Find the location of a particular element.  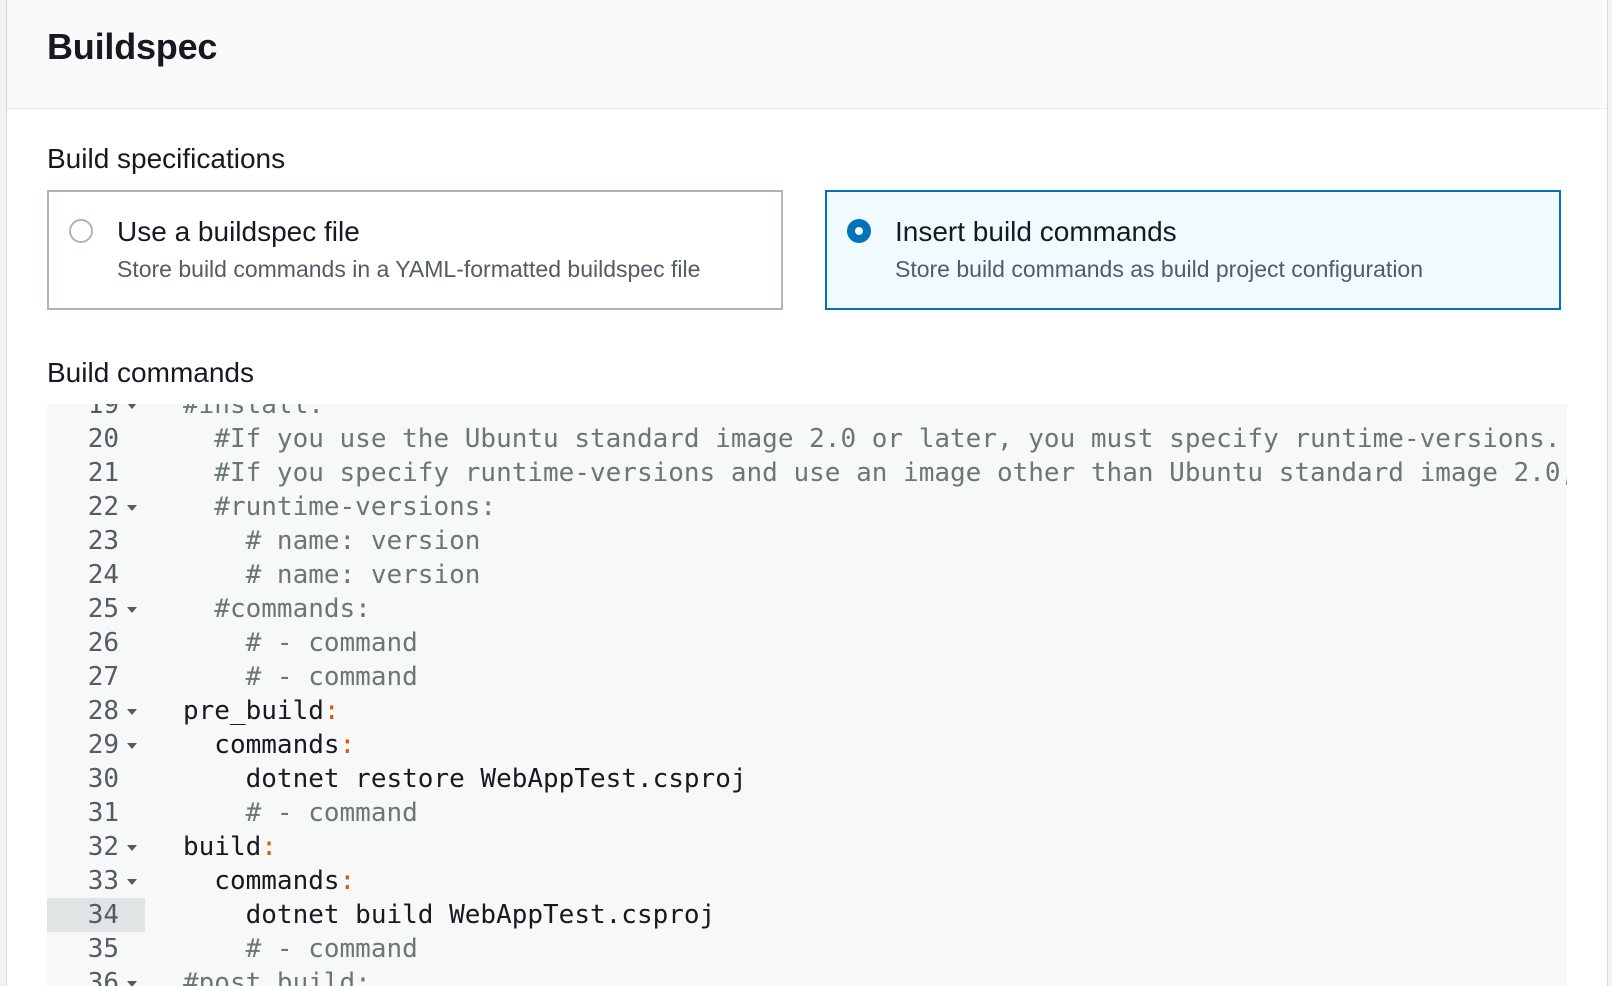

line-gutter: 28 is located at coordinates (96, 711).